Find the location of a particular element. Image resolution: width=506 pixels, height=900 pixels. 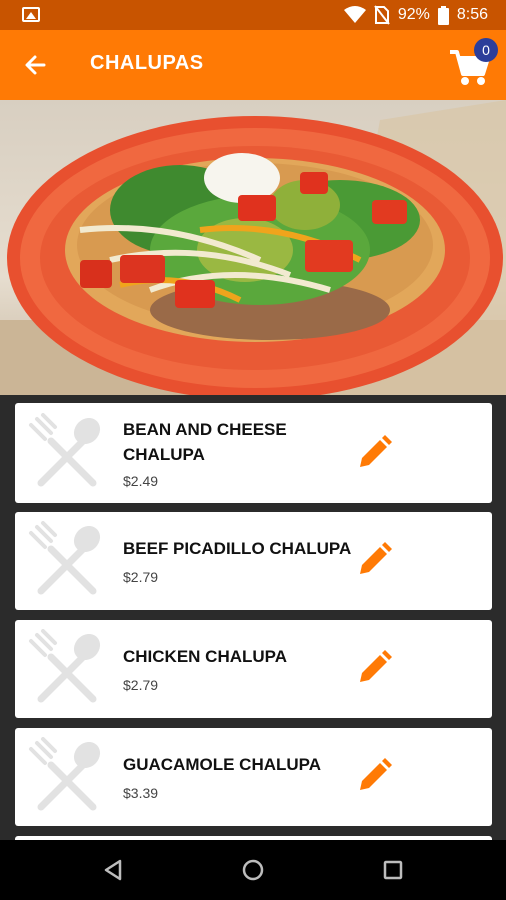

clock: 8:56 is located at coordinates (472, 14).